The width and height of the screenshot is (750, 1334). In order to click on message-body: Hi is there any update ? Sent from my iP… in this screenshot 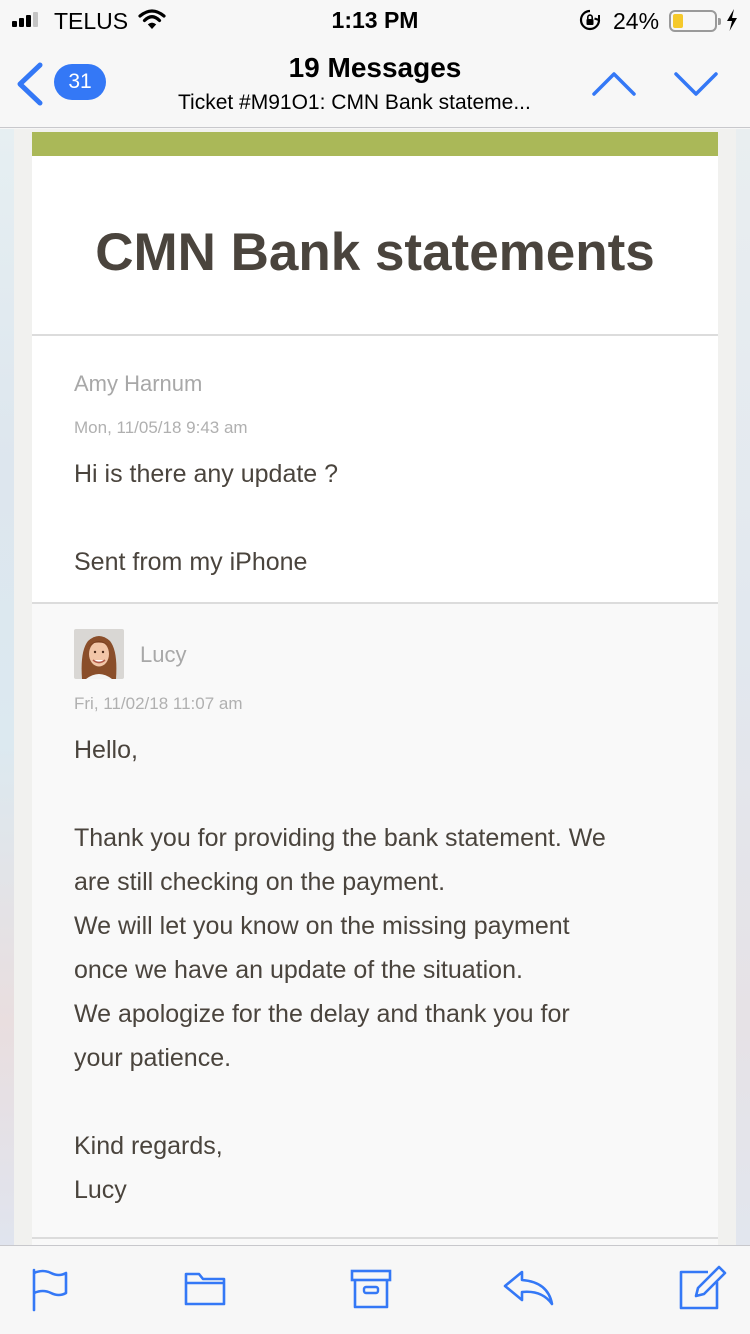, I will do `click(206, 518)`.